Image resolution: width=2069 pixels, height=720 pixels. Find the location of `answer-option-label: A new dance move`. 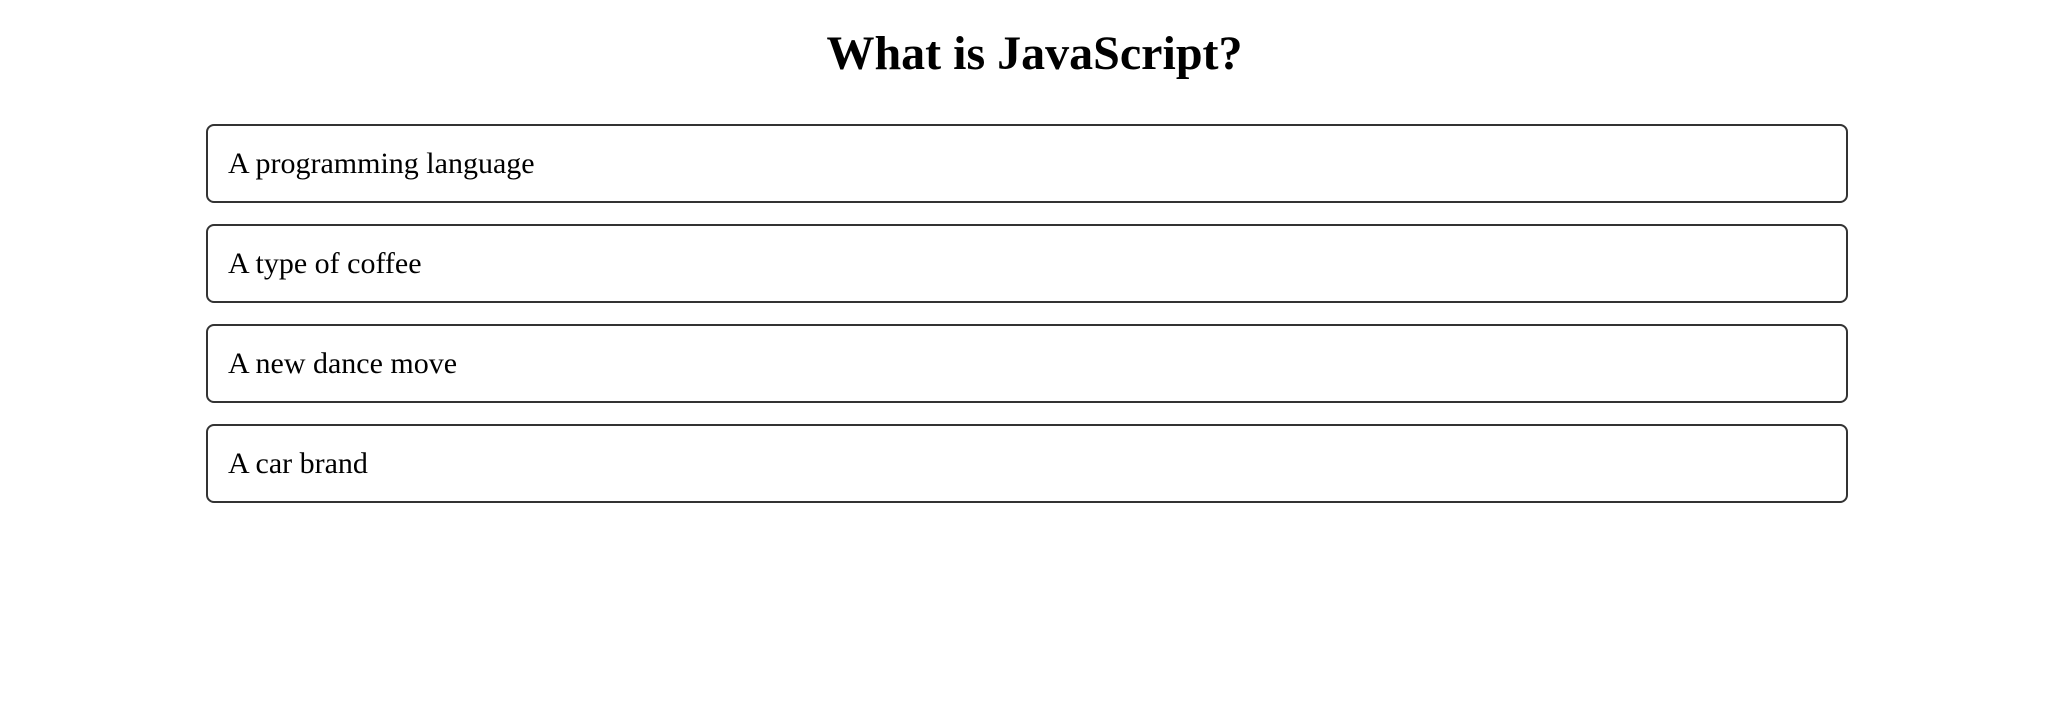

answer-option-label: A new dance move is located at coordinates (343, 363).